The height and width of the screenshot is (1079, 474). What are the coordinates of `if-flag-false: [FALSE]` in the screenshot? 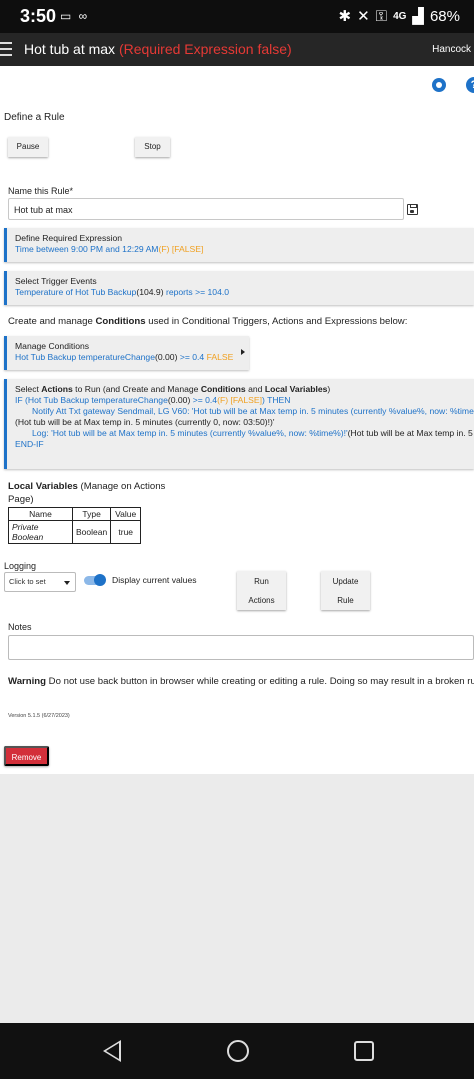 It's located at (245, 400).